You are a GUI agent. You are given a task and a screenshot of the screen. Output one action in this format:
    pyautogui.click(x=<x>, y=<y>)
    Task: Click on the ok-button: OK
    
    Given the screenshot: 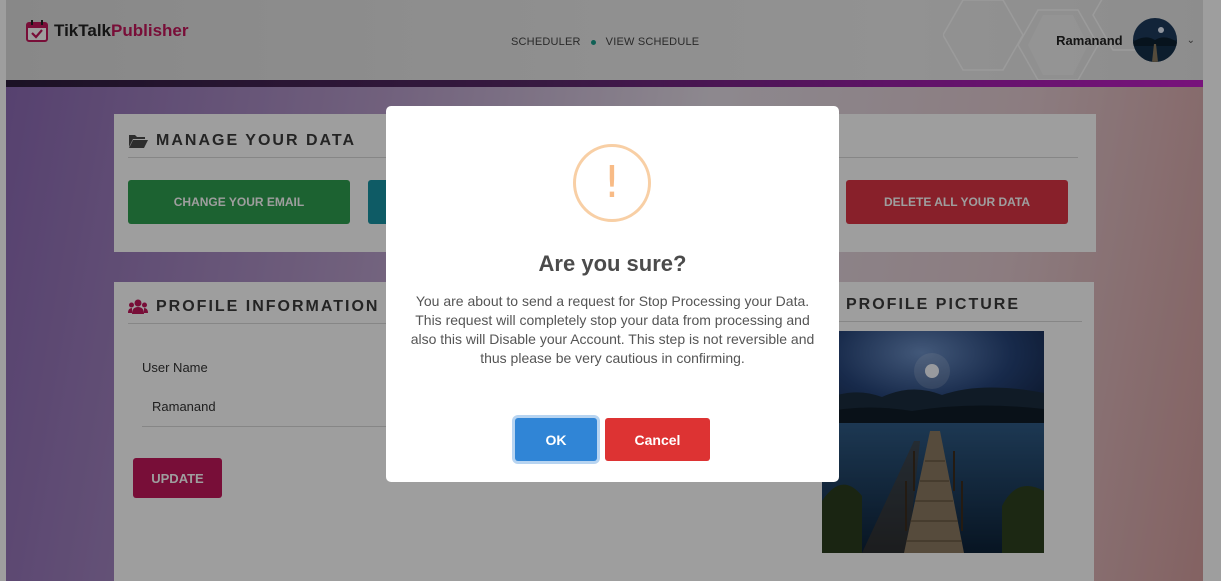 What is the action you would take?
    pyautogui.click(x=556, y=439)
    